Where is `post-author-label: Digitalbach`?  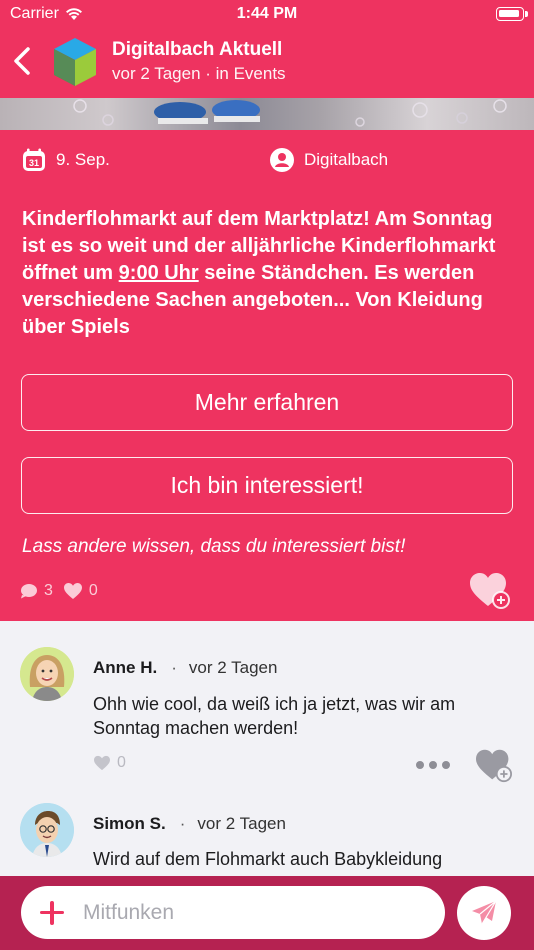 post-author-label: Digitalbach is located at coordinates (346, 159).